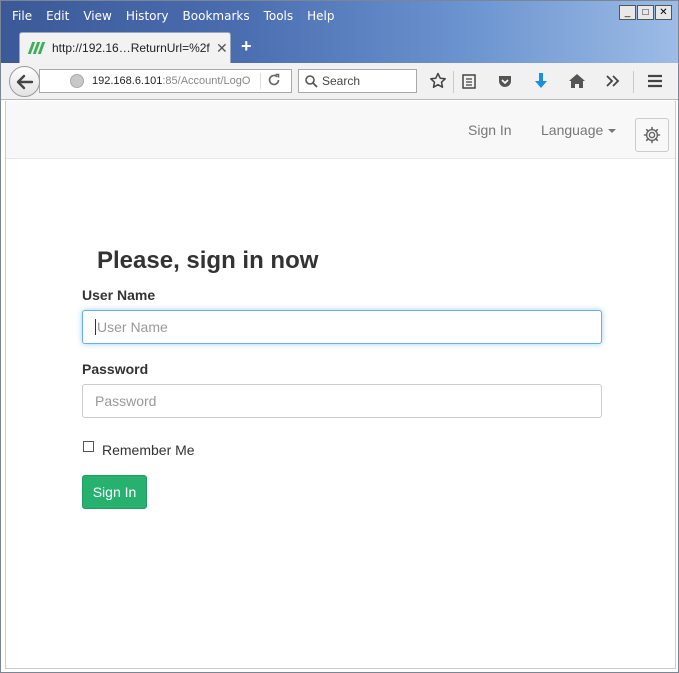 The image size is (679, 673). I want to click on password-placeholder: Password, so click(126, 401).